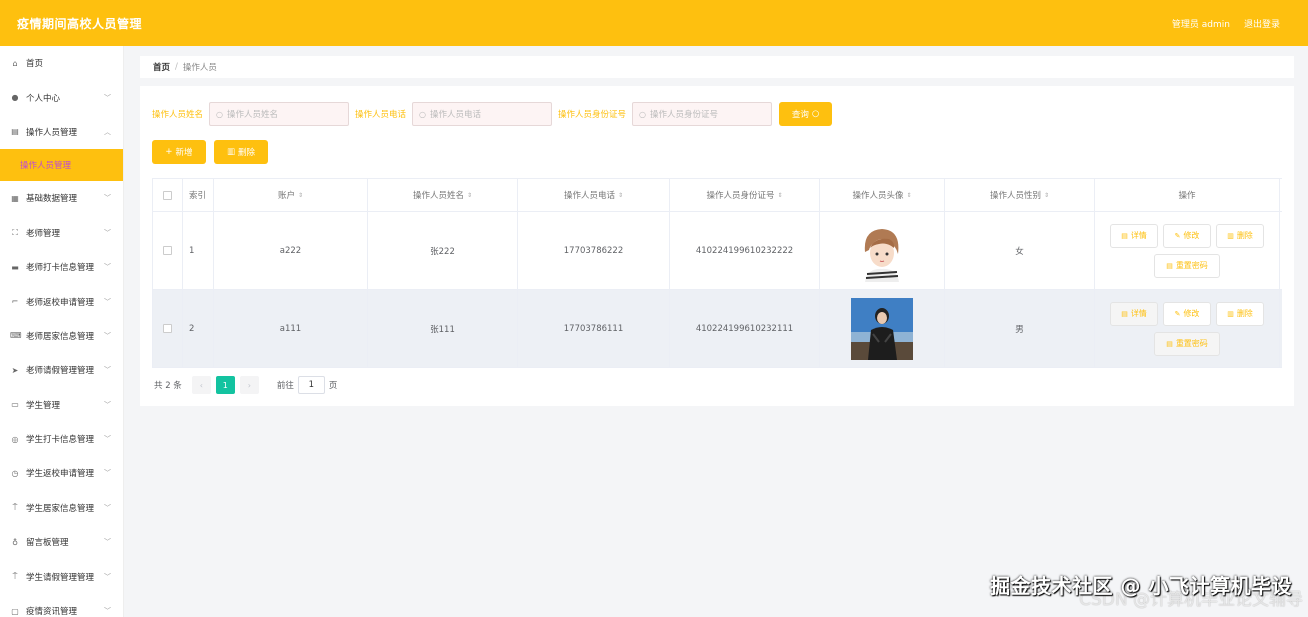 The height and width of the screenshot is (617, 1308). I want to click on idcard-search-placeholder: 操作人员身份证号, so click(684, 115).